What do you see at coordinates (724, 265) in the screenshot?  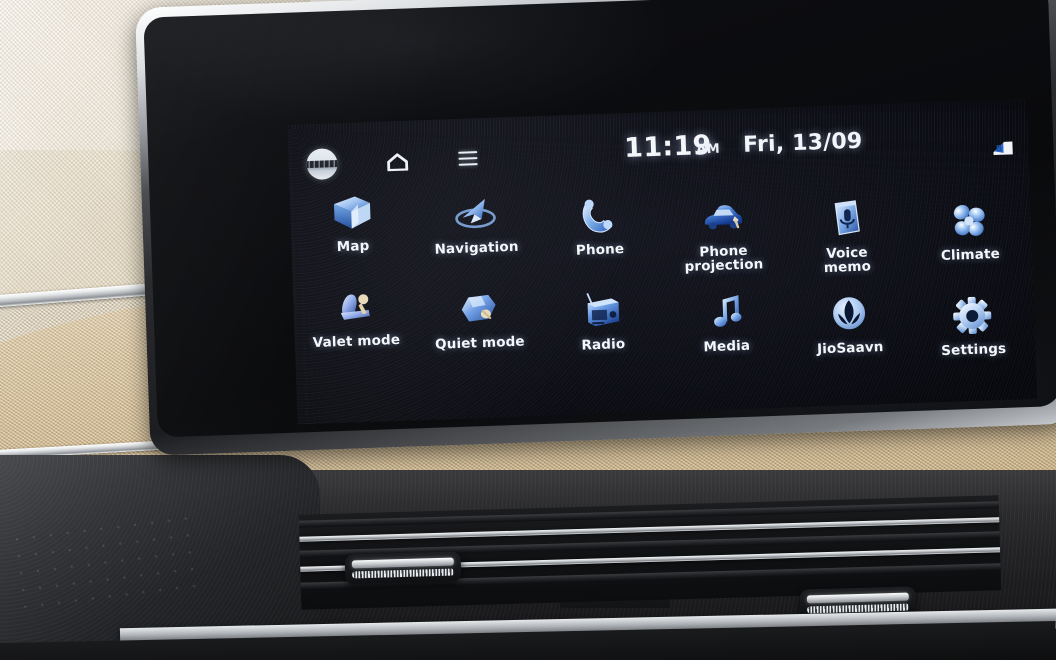 I see `app-label-line2: projection` at bounding box center [724, 265].